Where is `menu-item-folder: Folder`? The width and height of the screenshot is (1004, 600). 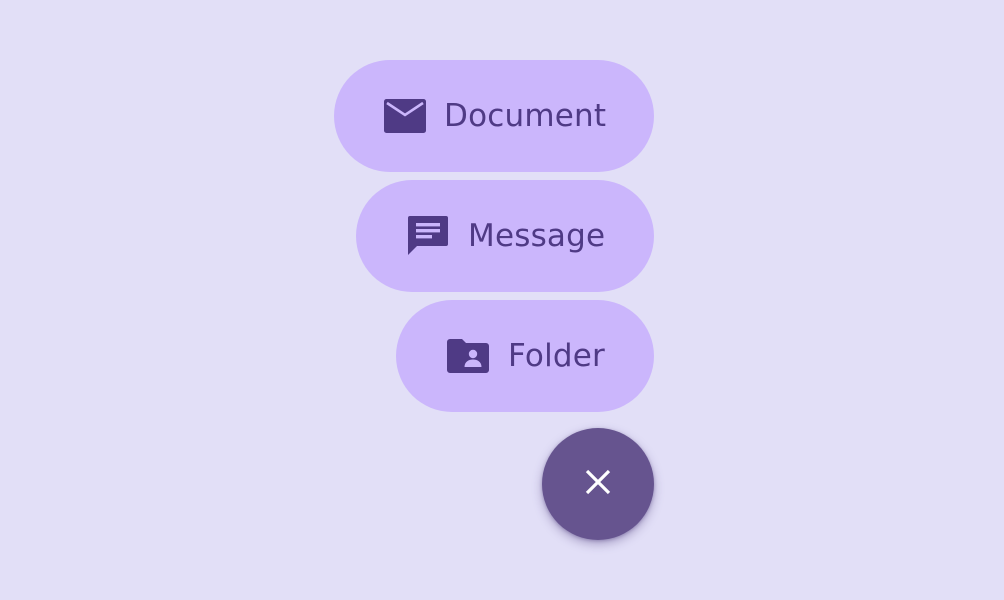
menu-item-folder: Folder is located at coordinates (525, 356).